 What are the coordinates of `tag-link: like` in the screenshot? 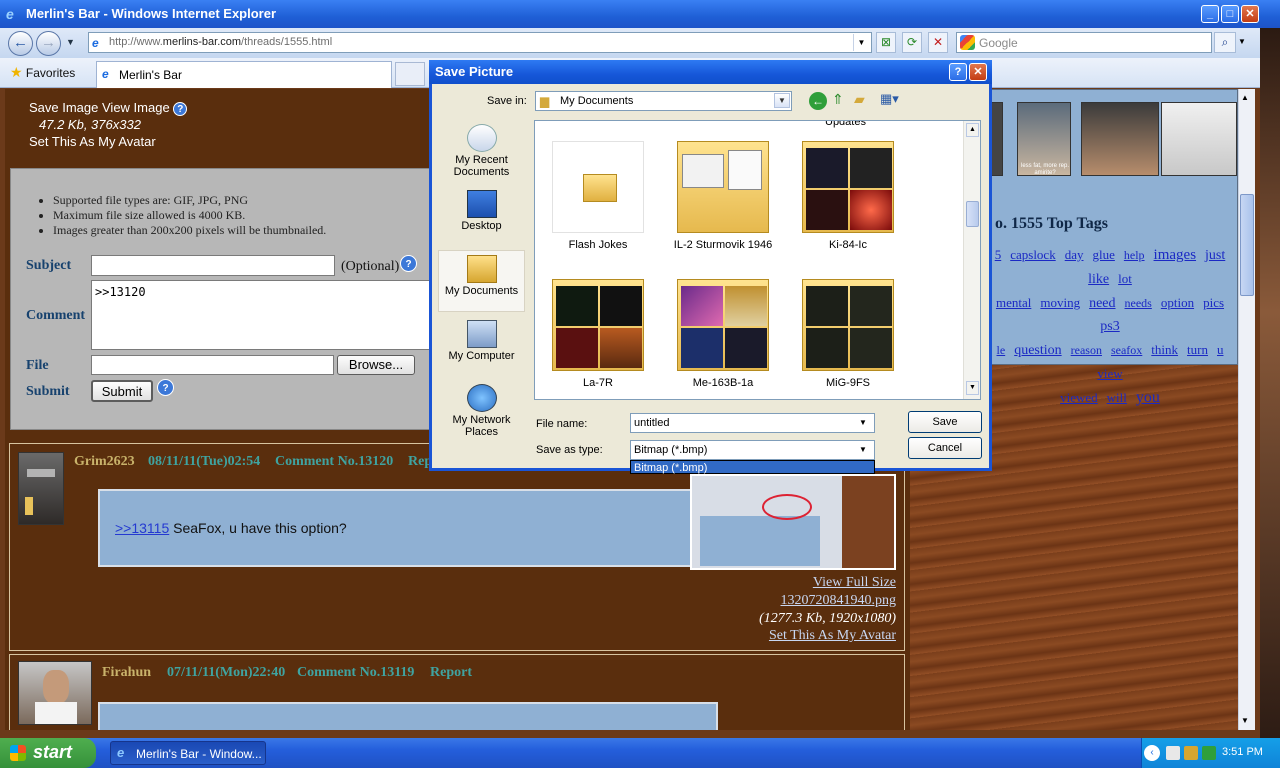 It's located at (1098, 279).